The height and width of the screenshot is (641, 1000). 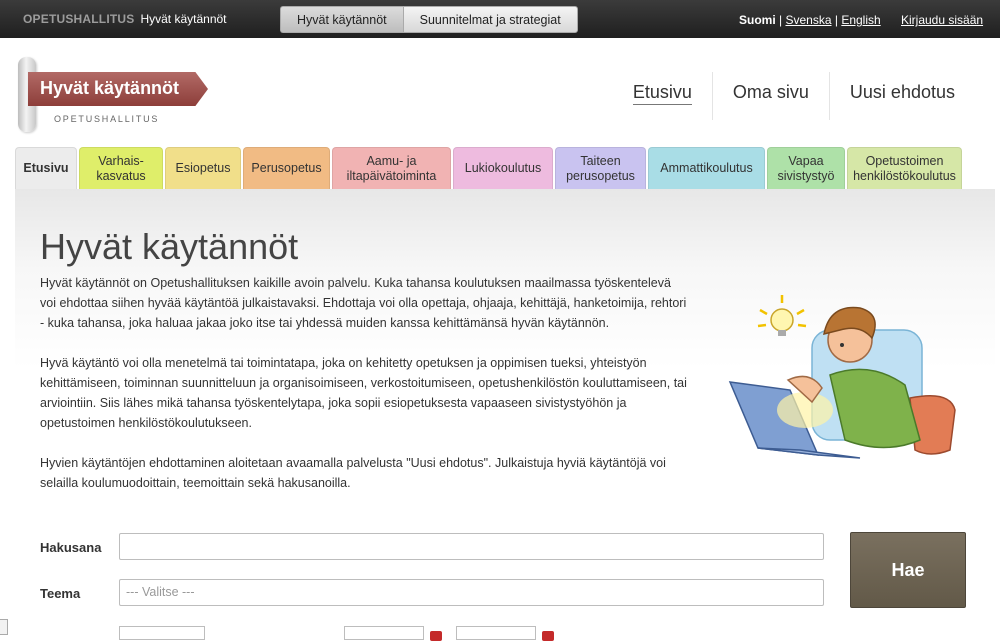 I want to click on tab-label: perusopetus, so click(x=600, y=175).